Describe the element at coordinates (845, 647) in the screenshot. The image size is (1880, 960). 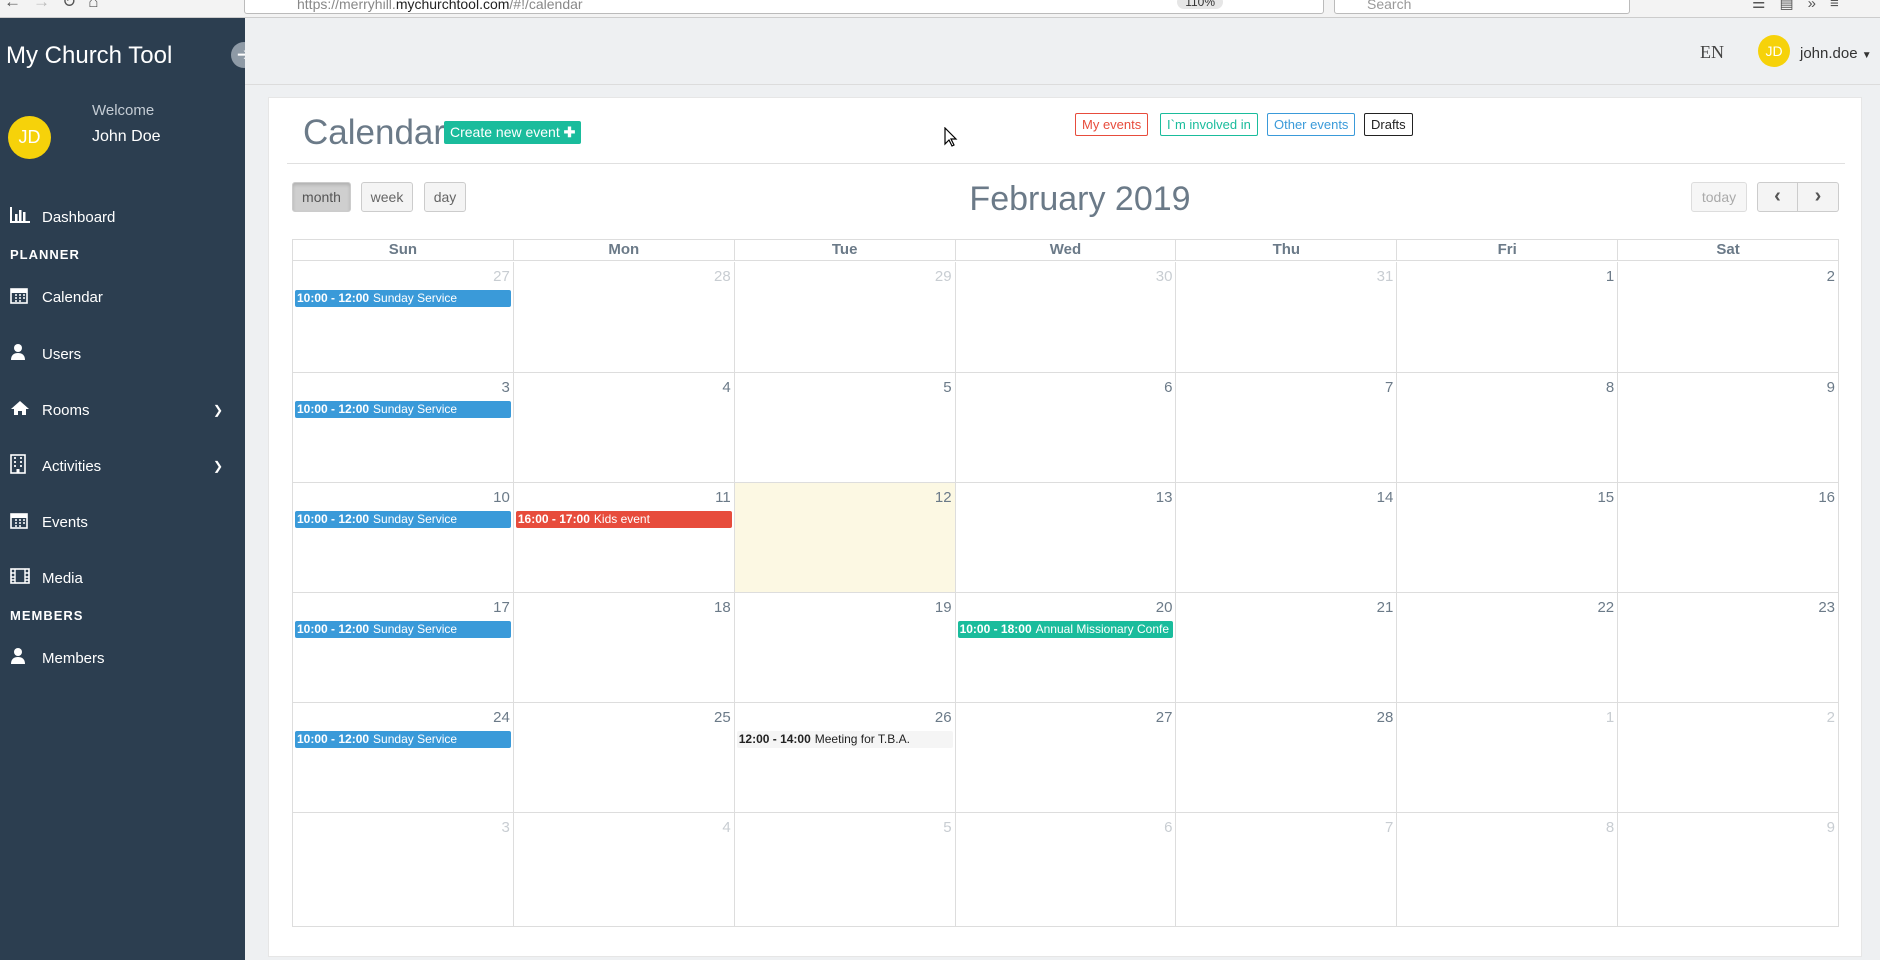
I see `calendar-day: 19` at that location.